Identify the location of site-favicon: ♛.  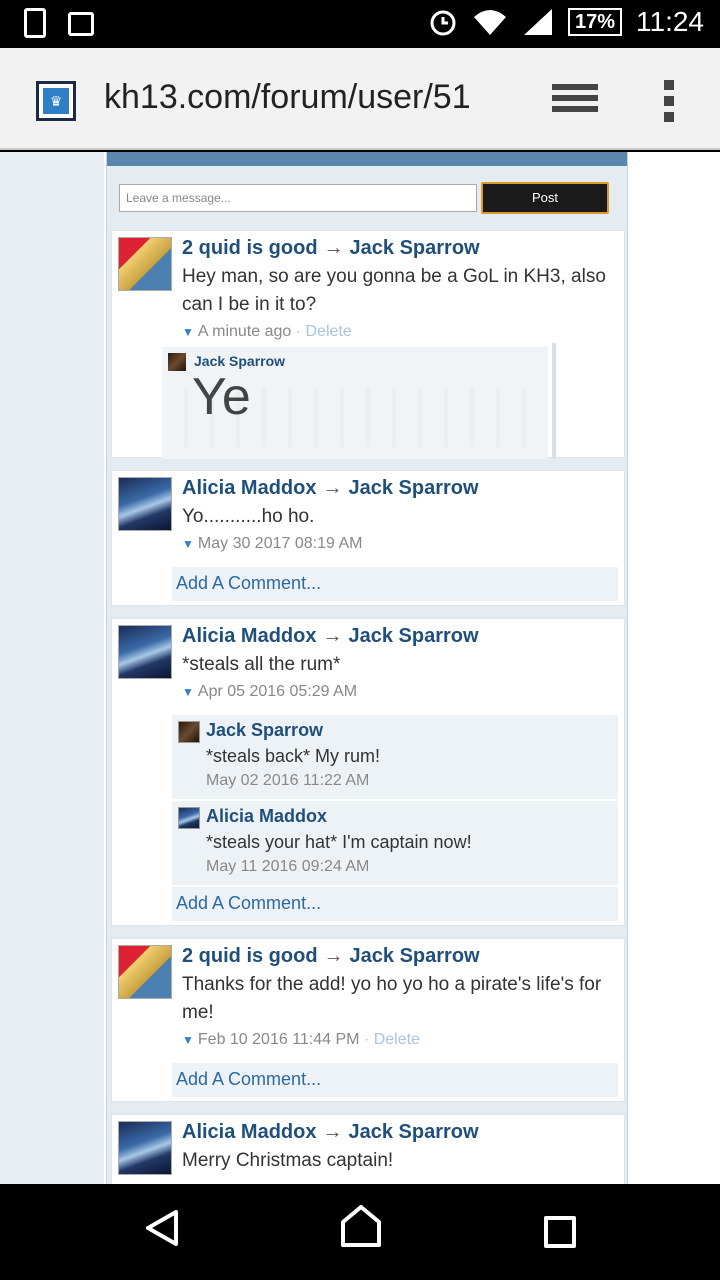
(56, 101).